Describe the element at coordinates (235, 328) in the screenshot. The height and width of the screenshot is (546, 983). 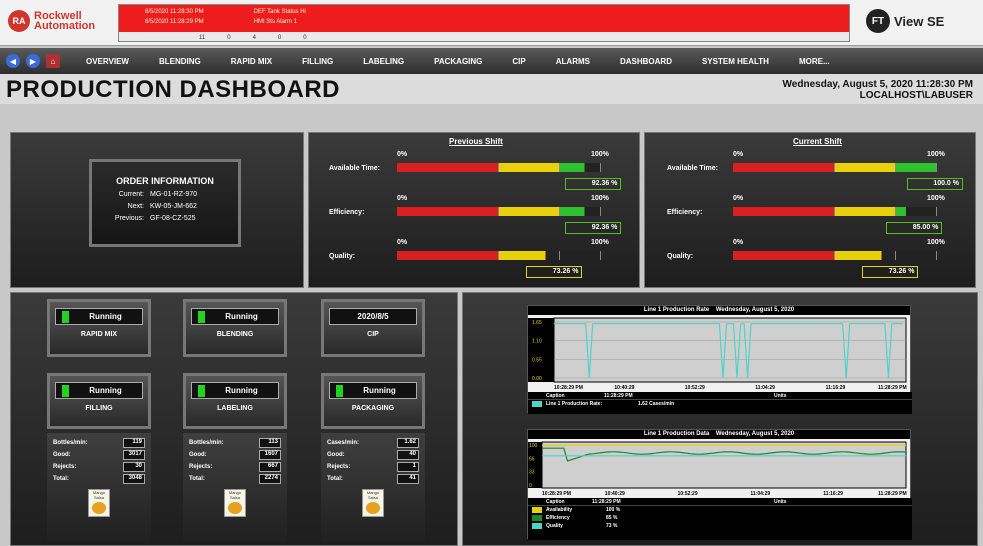
I see `unit-status-blending: Running BLENDING` at that location.